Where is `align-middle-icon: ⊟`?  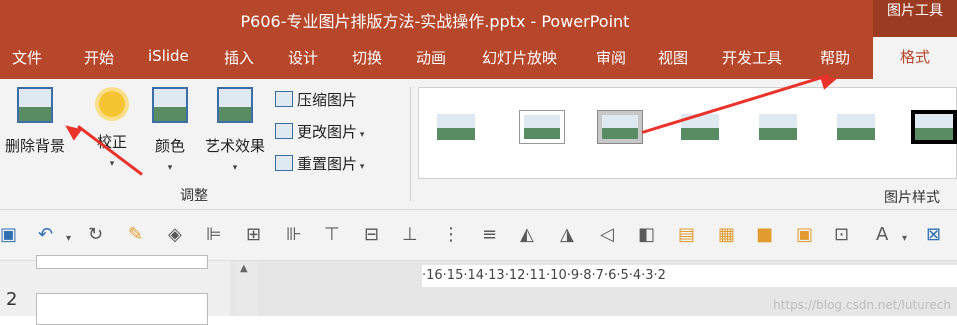 align-middle-icon: ⊟ is located at coordinates (371, 235).